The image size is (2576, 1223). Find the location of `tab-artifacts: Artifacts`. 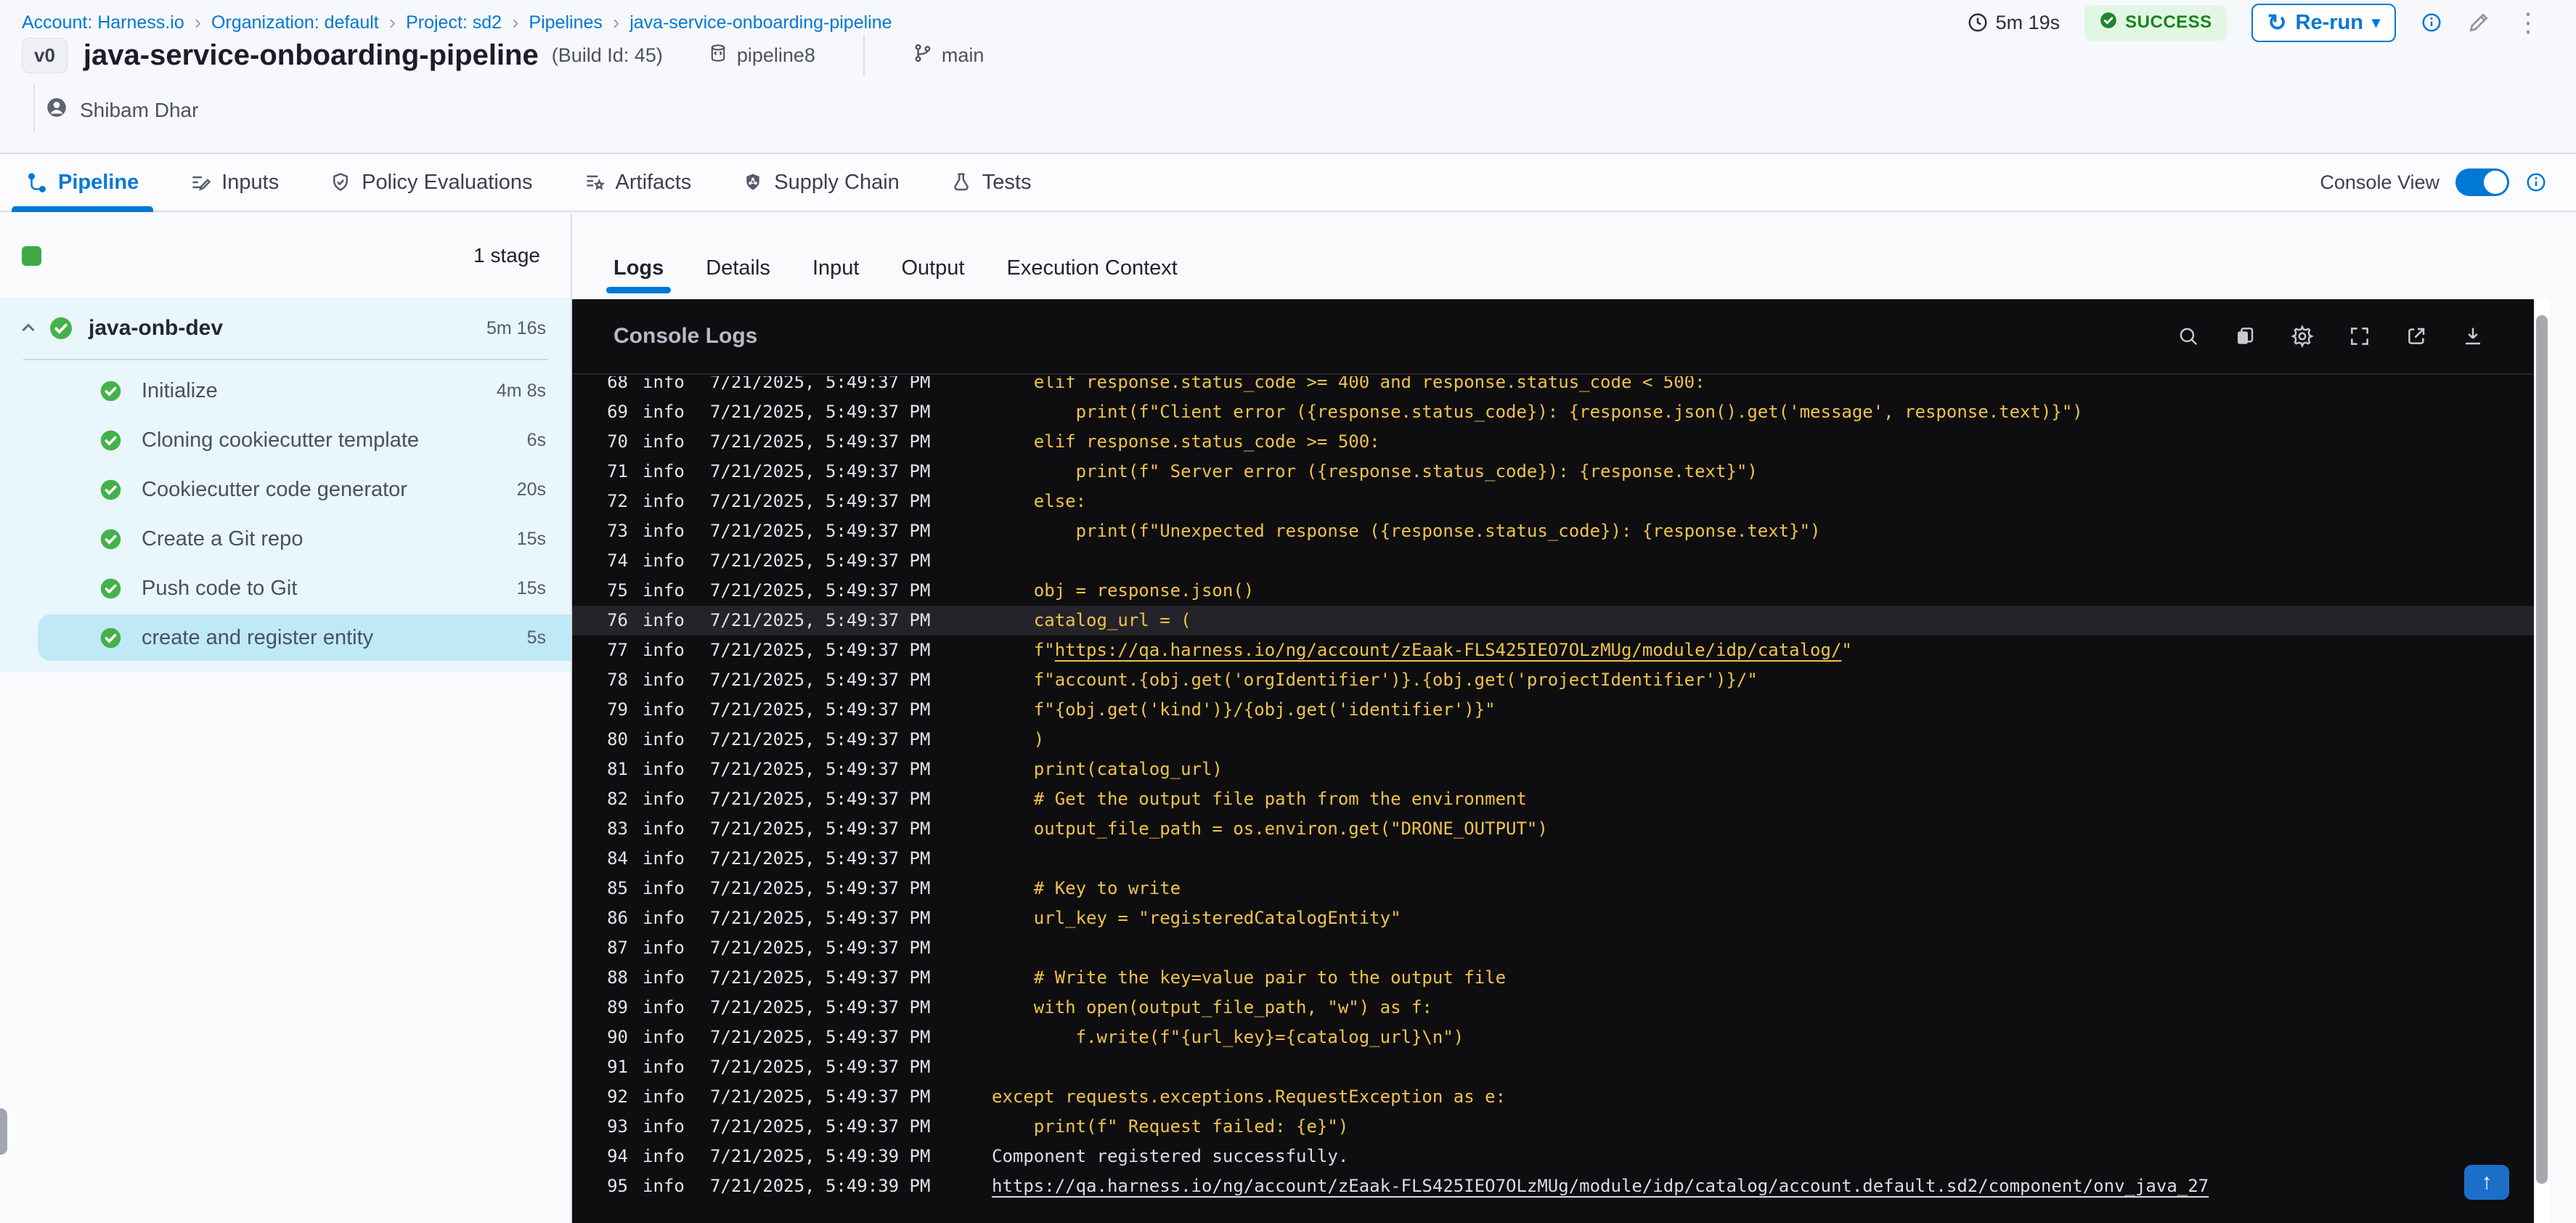

tab-artifacts: Artifacts is located at coordinates (637, 182).